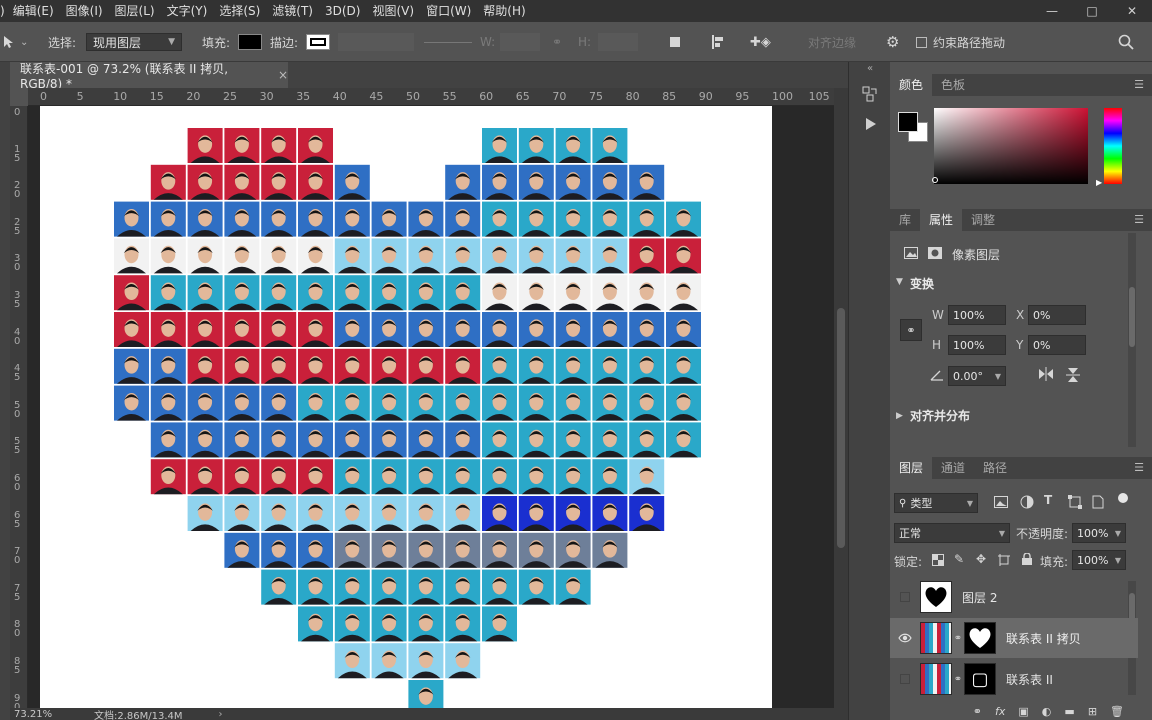 The image size is (1152, 720). What do you see at coordinates (905, 220) in the screenshot?
I see `tab-libraries: 库` at bounding box center [905, 220].